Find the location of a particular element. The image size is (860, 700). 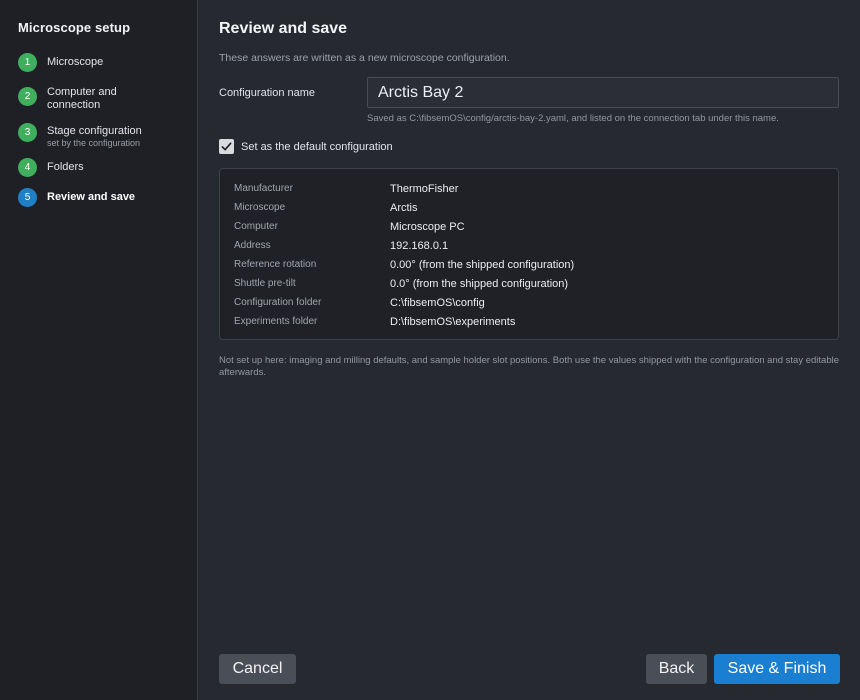

summary-value: C:\fibsemOS\config is located at coordinates (437, 302).